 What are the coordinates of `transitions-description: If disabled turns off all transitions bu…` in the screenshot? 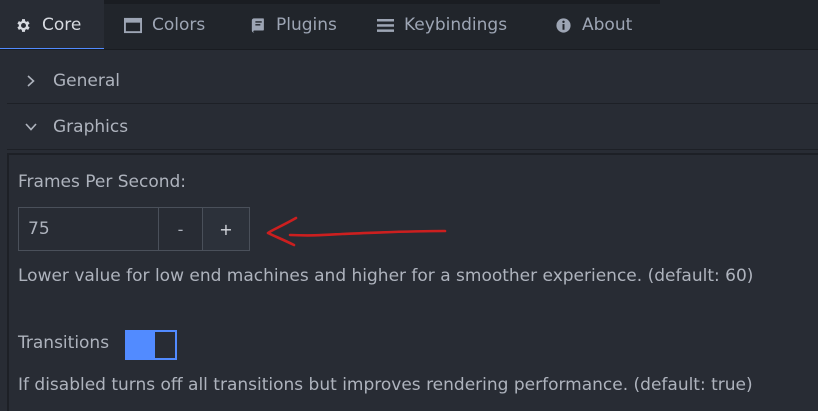 It's located at (385, 385).